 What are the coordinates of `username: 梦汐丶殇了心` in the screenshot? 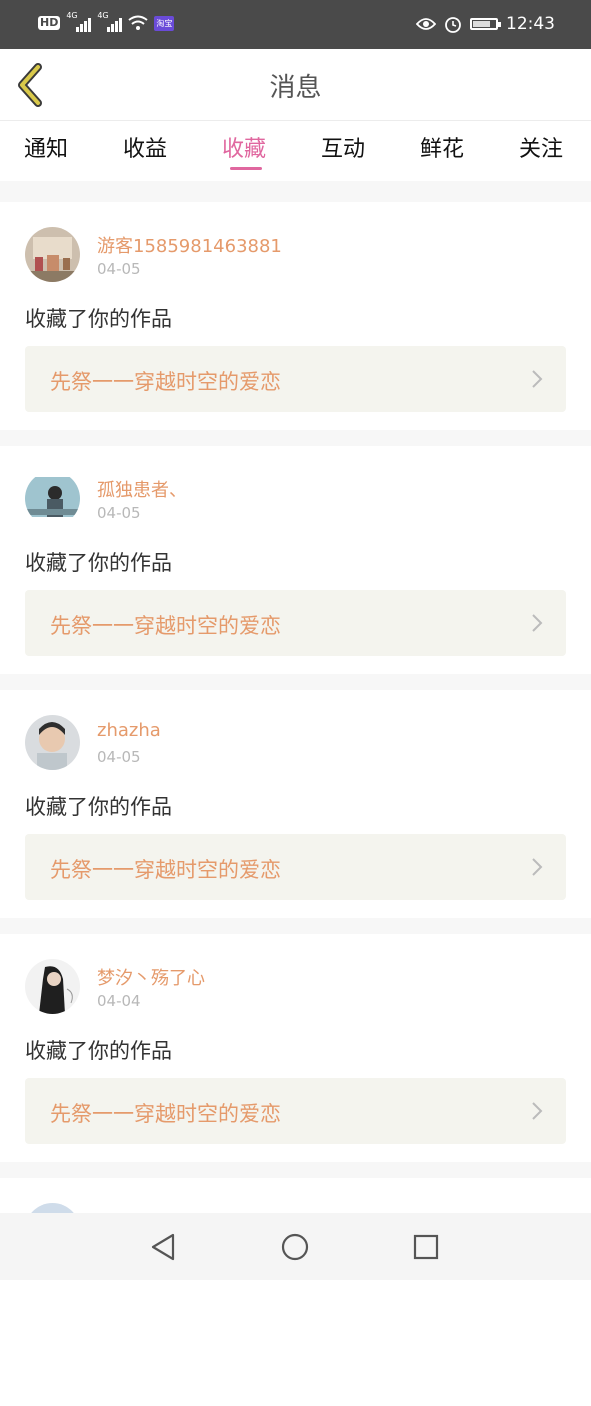 It's located at (151, 977).